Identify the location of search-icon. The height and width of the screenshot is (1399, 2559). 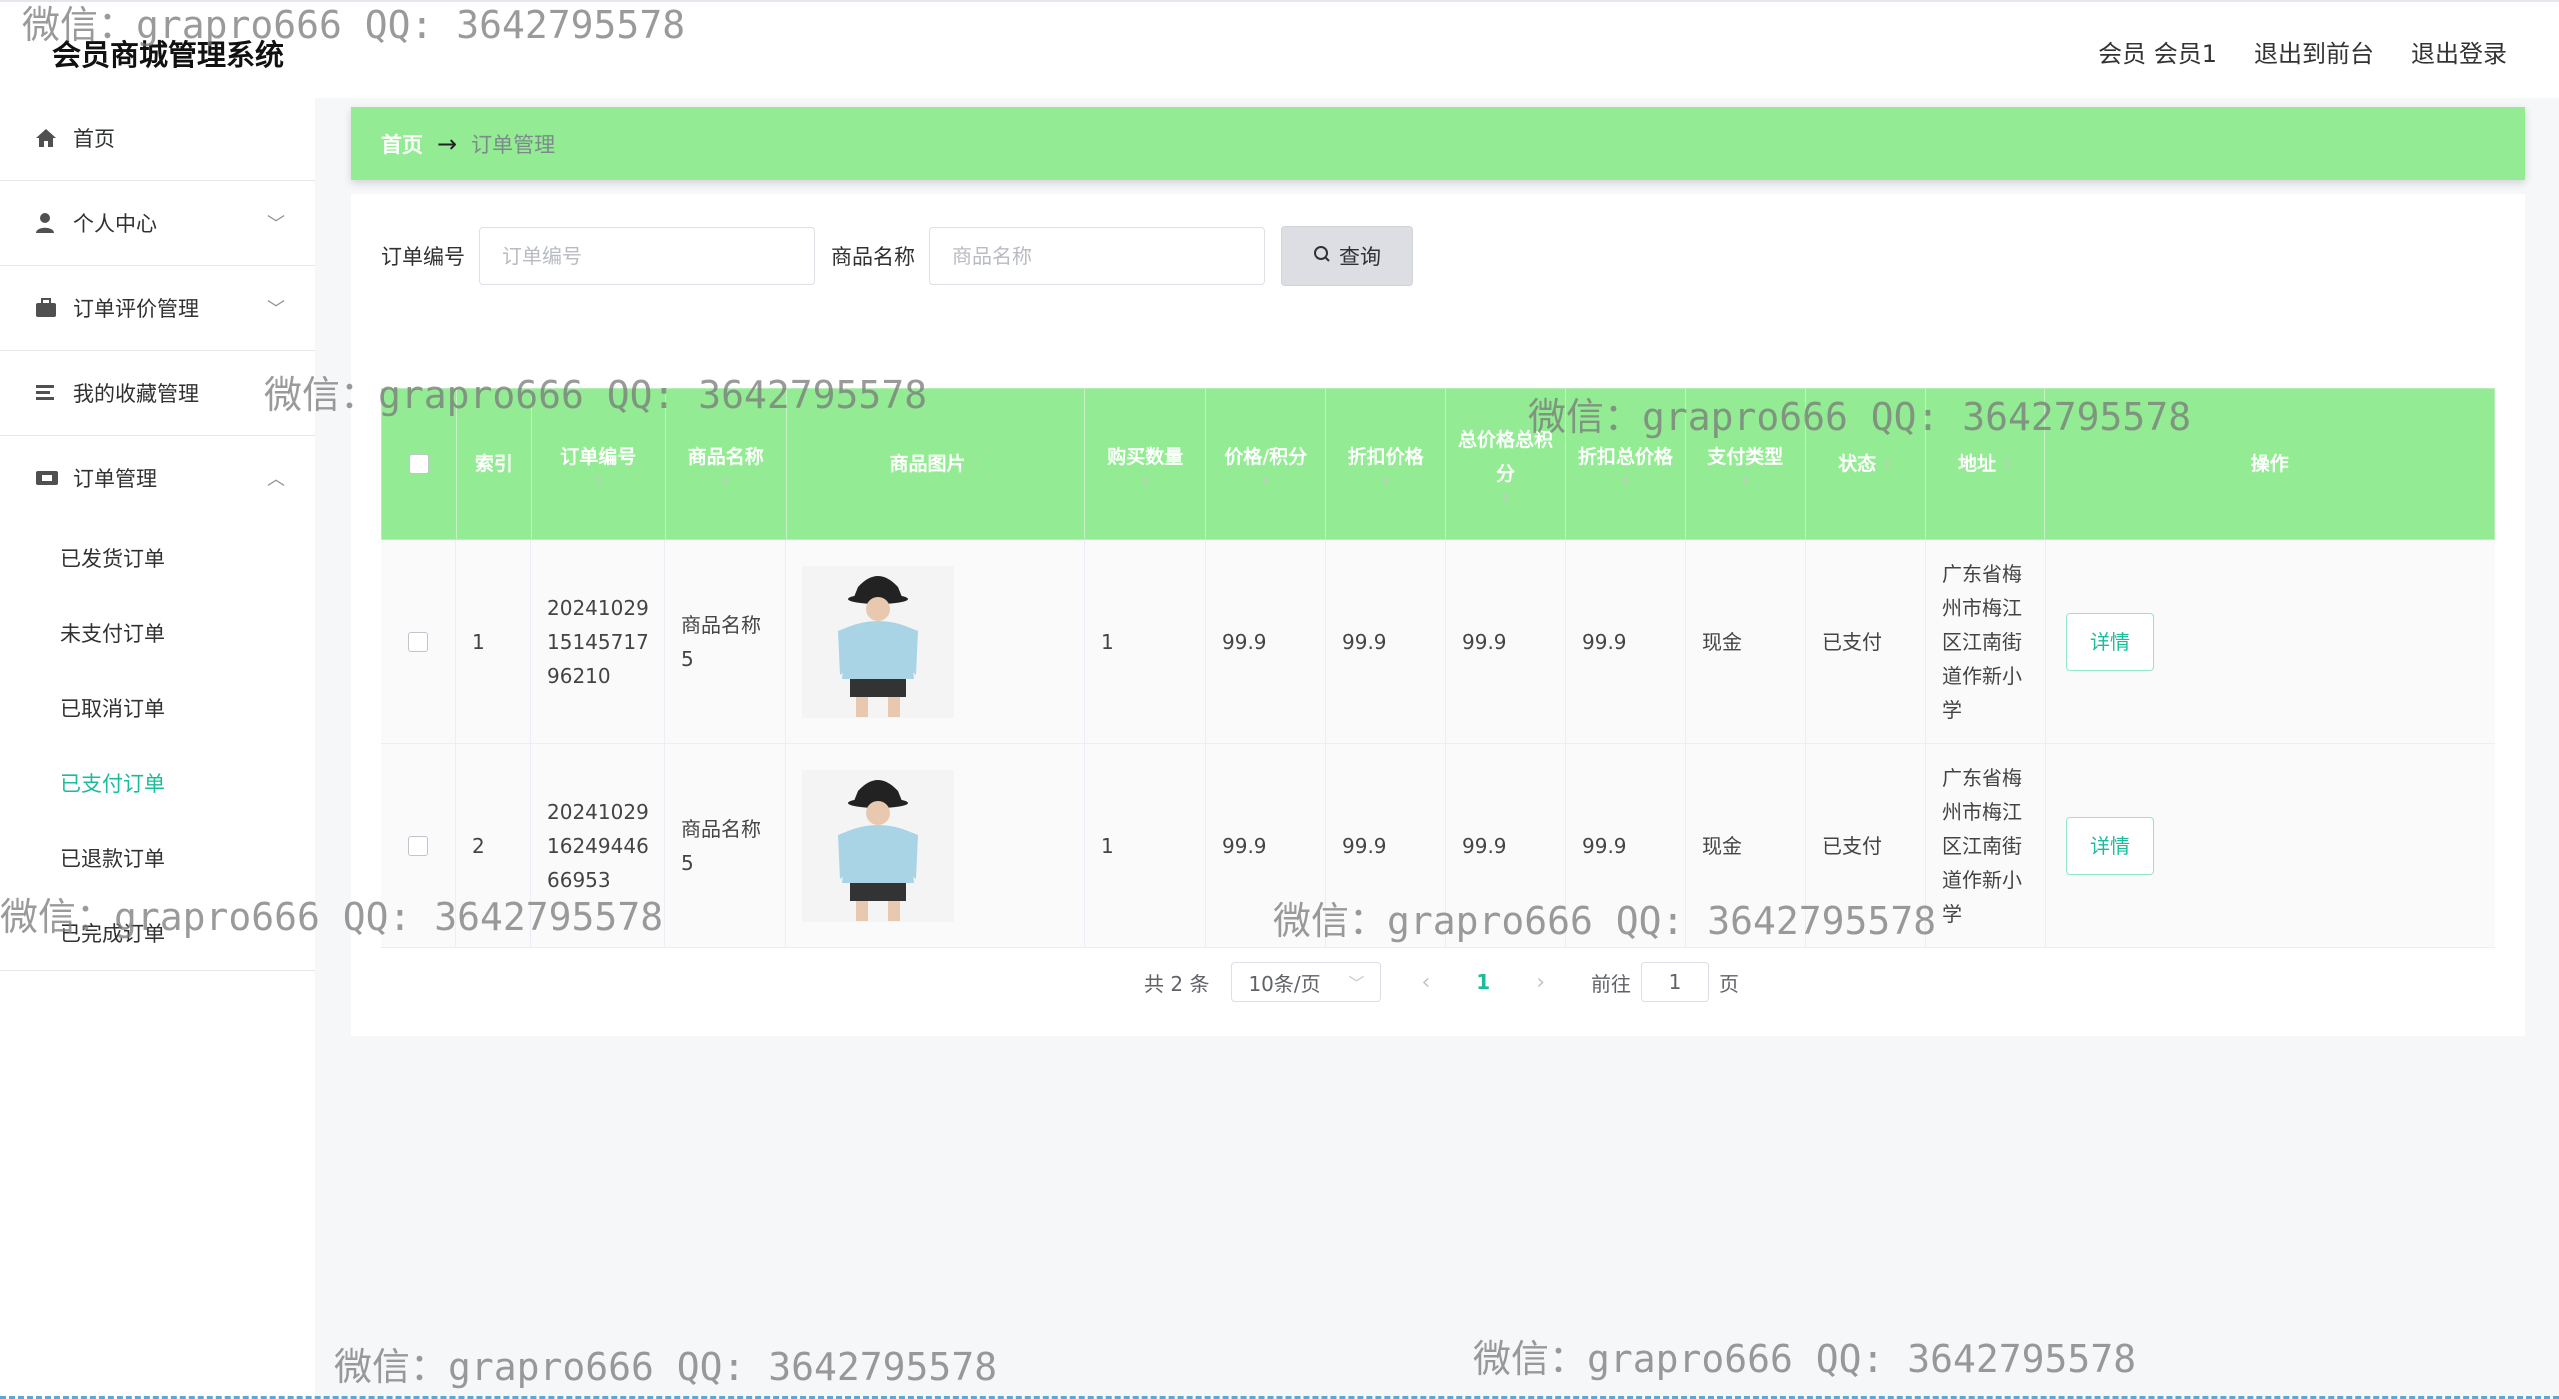
(1322, 256).